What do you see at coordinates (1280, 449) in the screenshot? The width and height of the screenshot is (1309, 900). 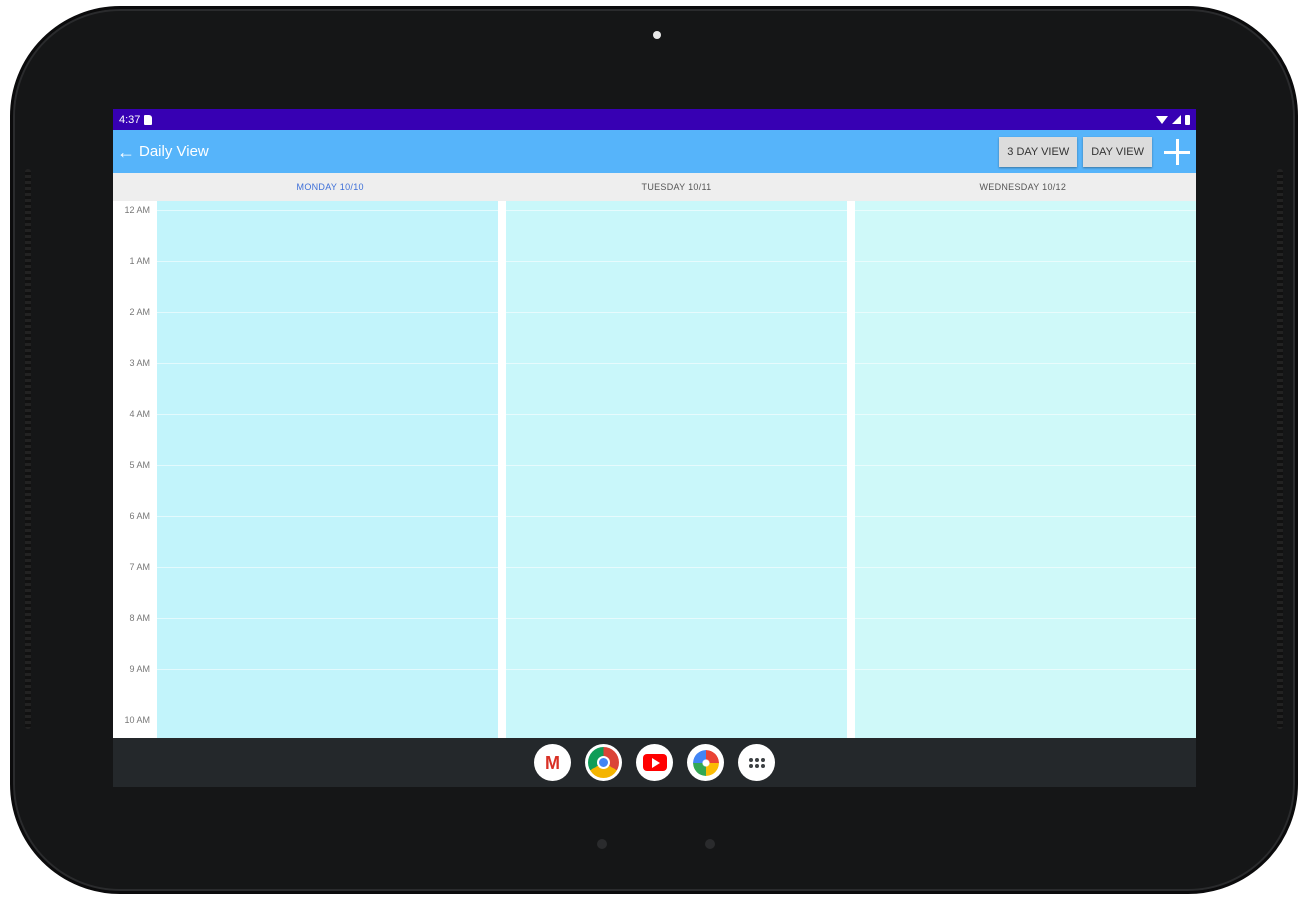 I see `speaker-grille-right` at bounding box center [1280, 449].